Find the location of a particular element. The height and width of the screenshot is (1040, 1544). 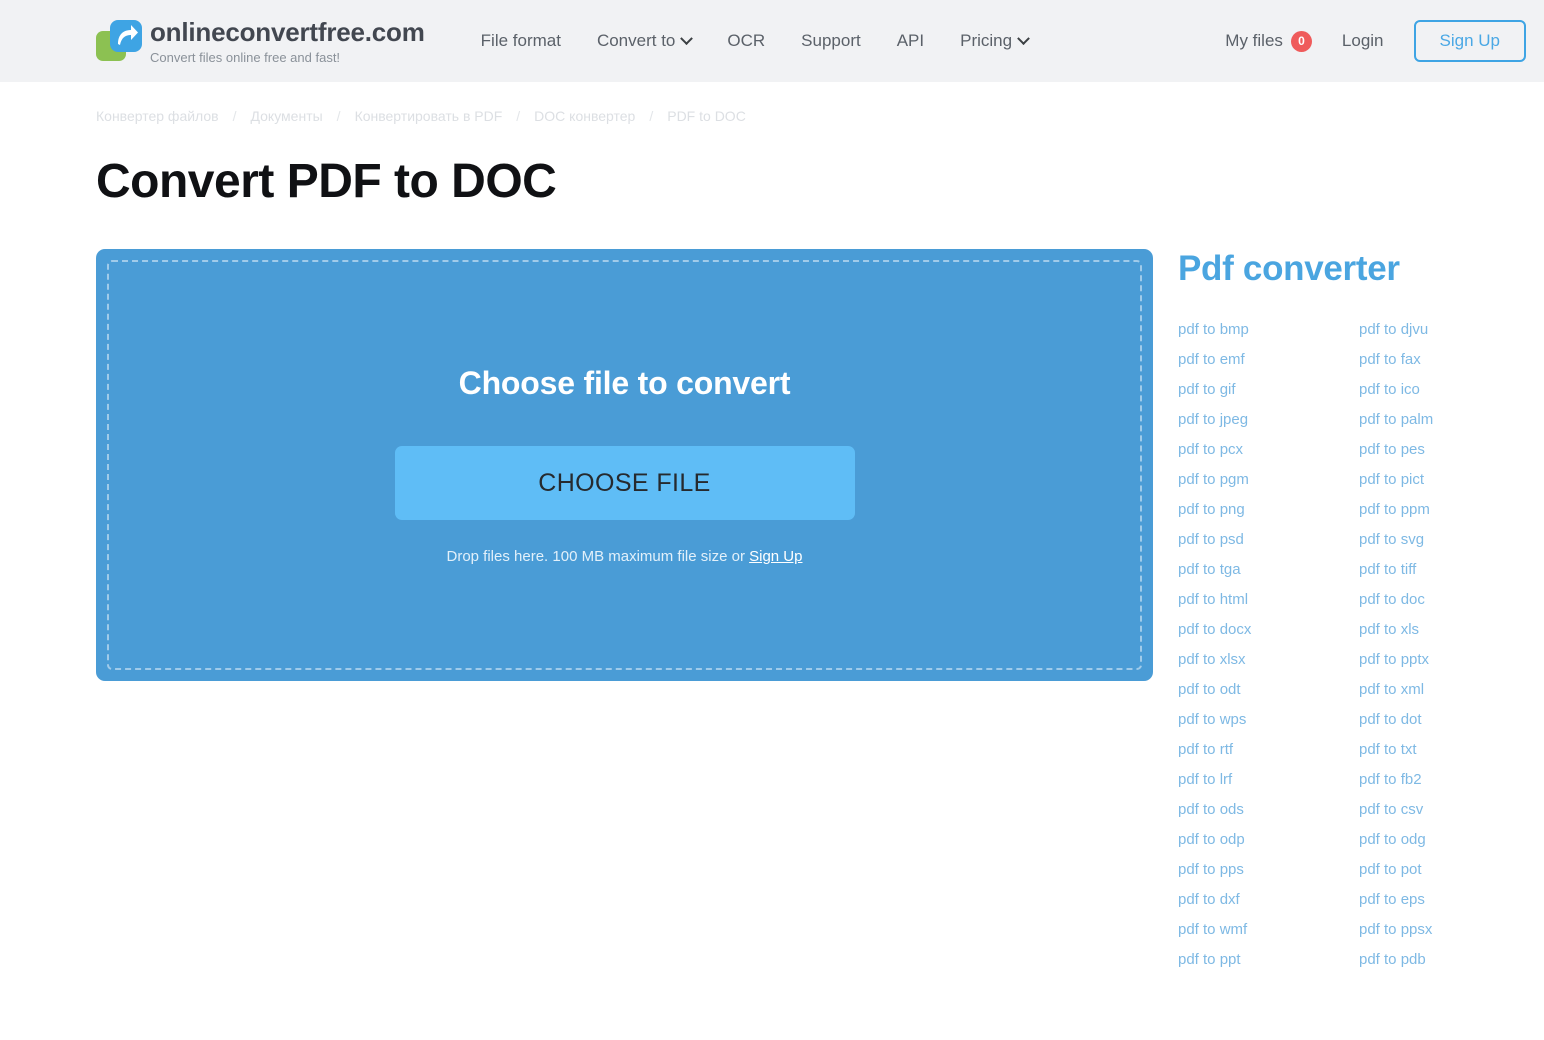

converter-link: pdf to djvu is located at coordinates (1449, 330).